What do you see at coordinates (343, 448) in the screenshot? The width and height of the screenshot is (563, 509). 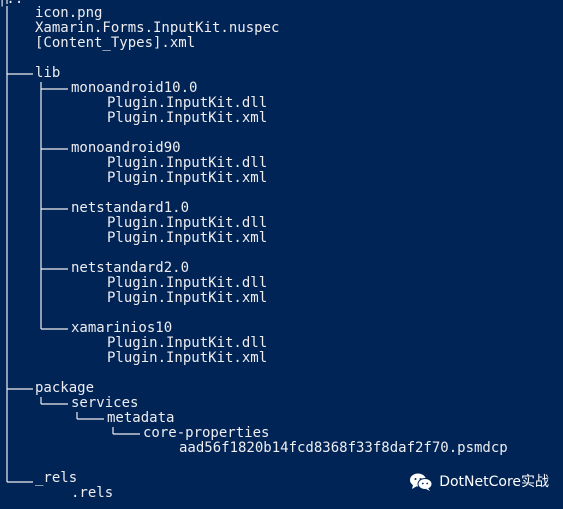 I see `file-entry: aad56f1820b14fcd8368f33f8daf2f70.psmdcp` at bounding box center [343, 448].